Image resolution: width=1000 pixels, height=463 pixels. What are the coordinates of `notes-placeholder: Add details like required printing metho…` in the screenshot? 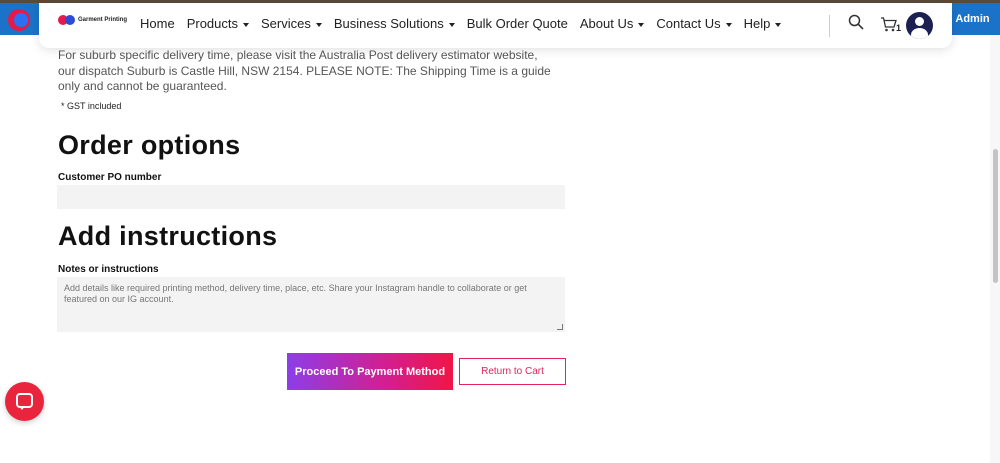 It's located at (295, 293).